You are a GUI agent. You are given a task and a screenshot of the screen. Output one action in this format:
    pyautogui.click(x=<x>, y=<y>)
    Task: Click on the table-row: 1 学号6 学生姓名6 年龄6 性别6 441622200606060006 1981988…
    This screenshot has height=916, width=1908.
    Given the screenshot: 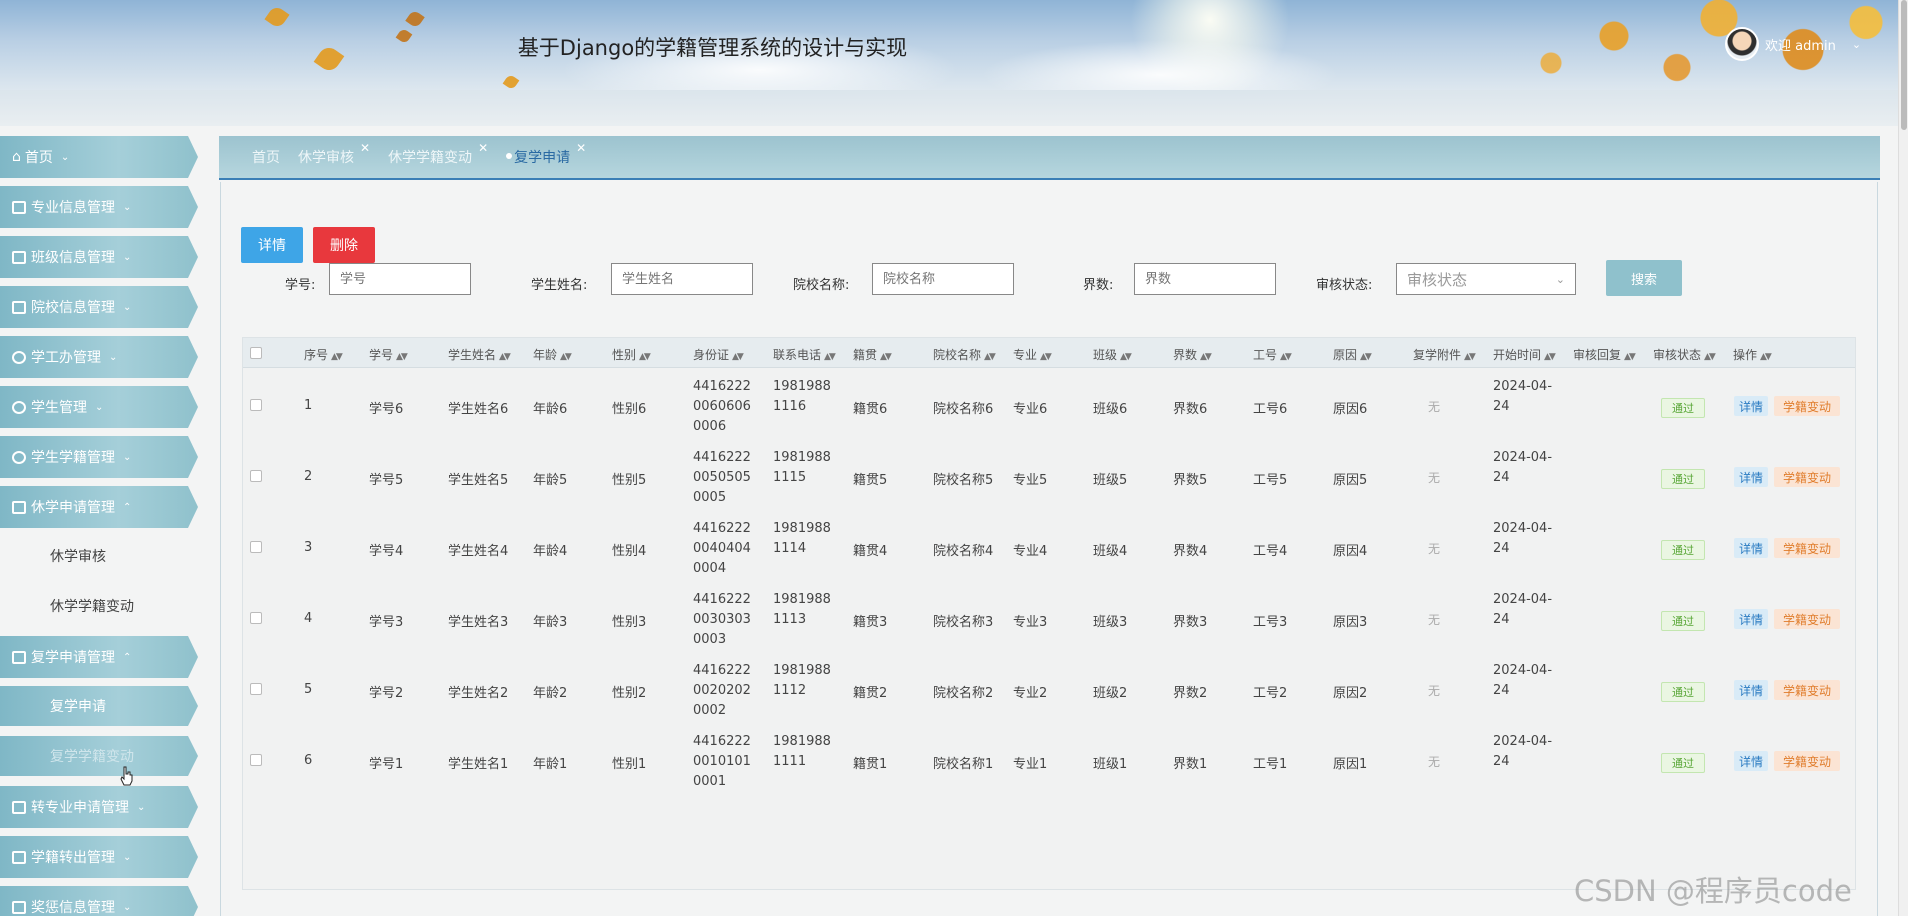 What is the action you would take?
    pyautogui.click(x=1049, y=406)
    